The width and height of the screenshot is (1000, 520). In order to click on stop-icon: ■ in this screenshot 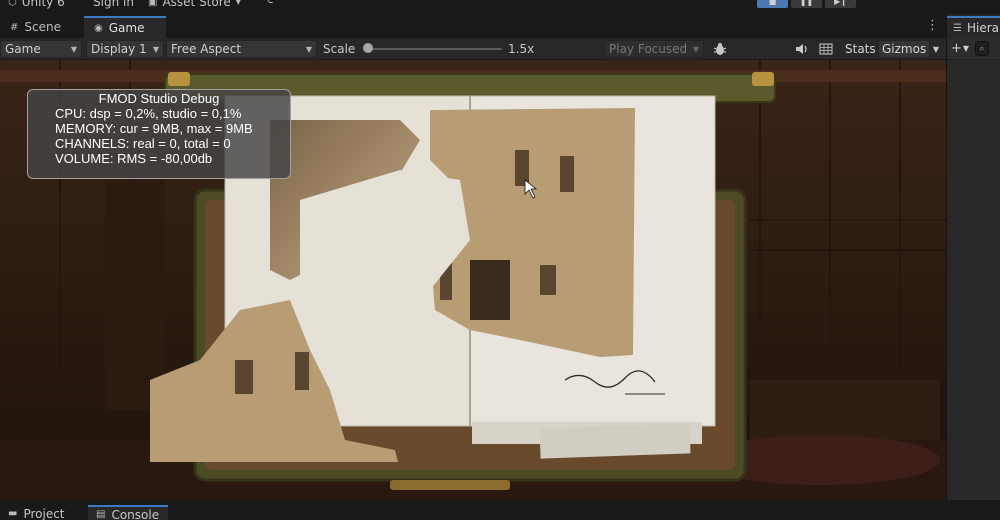, I will do `click(772, 3)`.